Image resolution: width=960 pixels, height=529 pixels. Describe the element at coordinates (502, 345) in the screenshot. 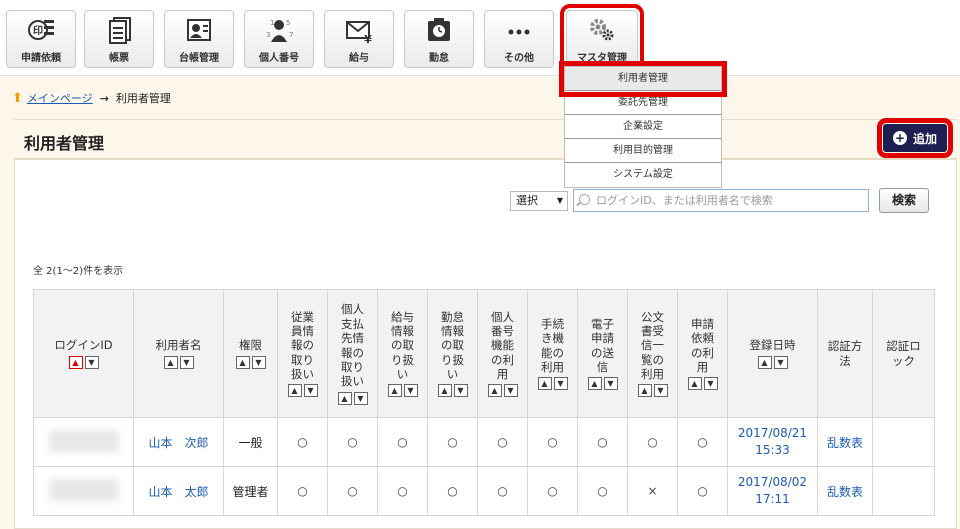

I see `column-header-label: 個人番号機能の利用` at that location.